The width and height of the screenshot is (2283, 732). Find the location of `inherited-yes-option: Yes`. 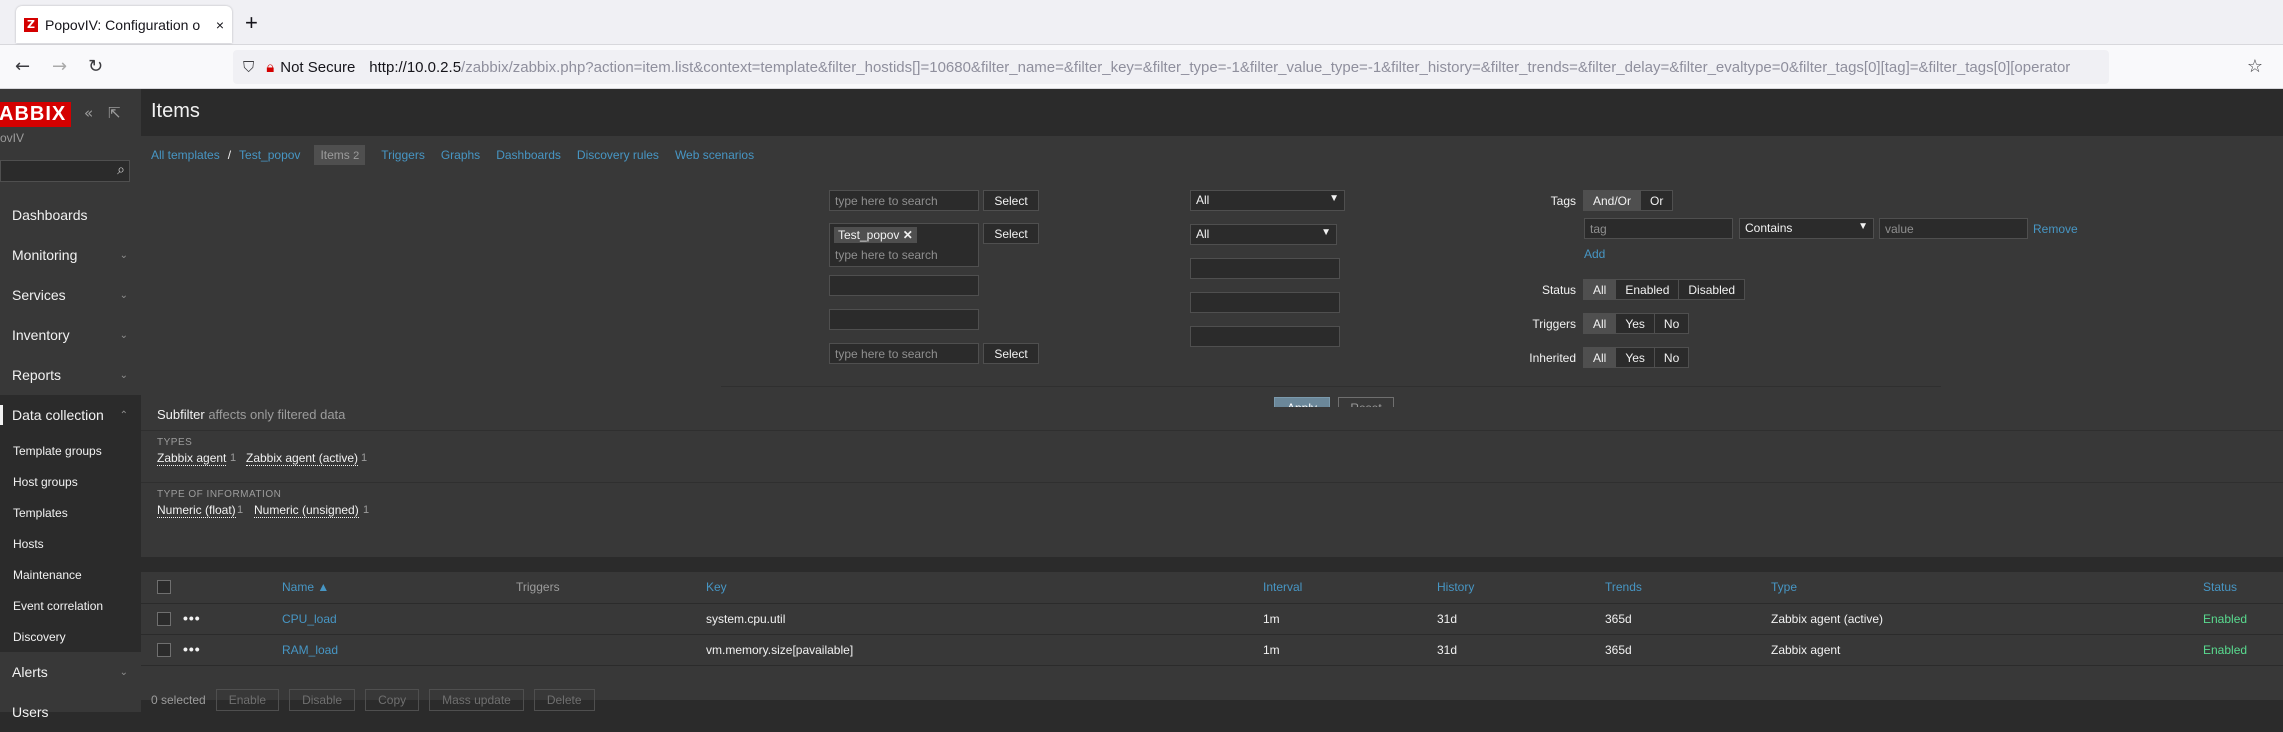

inherited-yes-option: Yes is located at coordinates (1635, 357).